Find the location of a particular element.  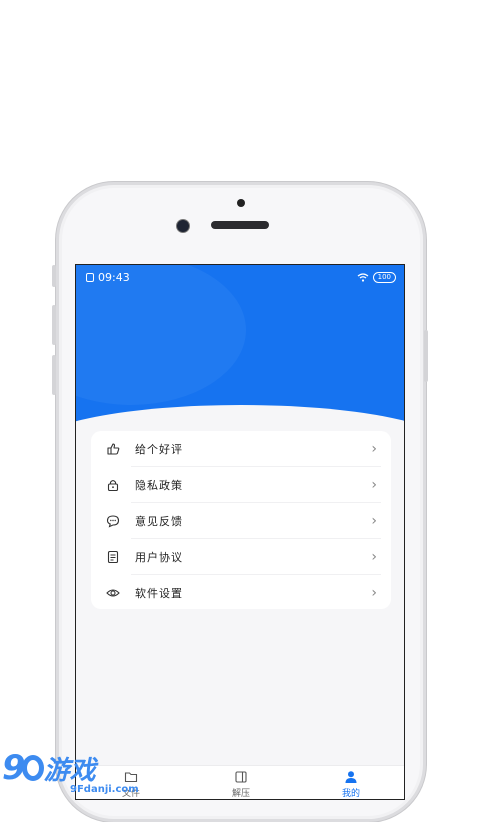

menu-item-label: 意见反馈 is located at coordinates (159, 521).